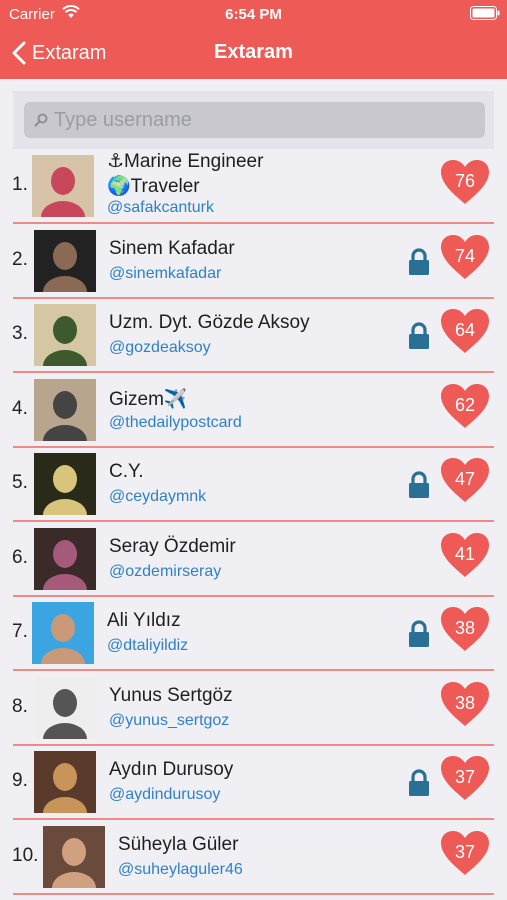 The width and height of the screenshot is (507, 900). What do you see at coordinates (185, 161) in the screenshot?
I see `display-name: ⚓Marine Engineer` at bounding box center [185, 161].